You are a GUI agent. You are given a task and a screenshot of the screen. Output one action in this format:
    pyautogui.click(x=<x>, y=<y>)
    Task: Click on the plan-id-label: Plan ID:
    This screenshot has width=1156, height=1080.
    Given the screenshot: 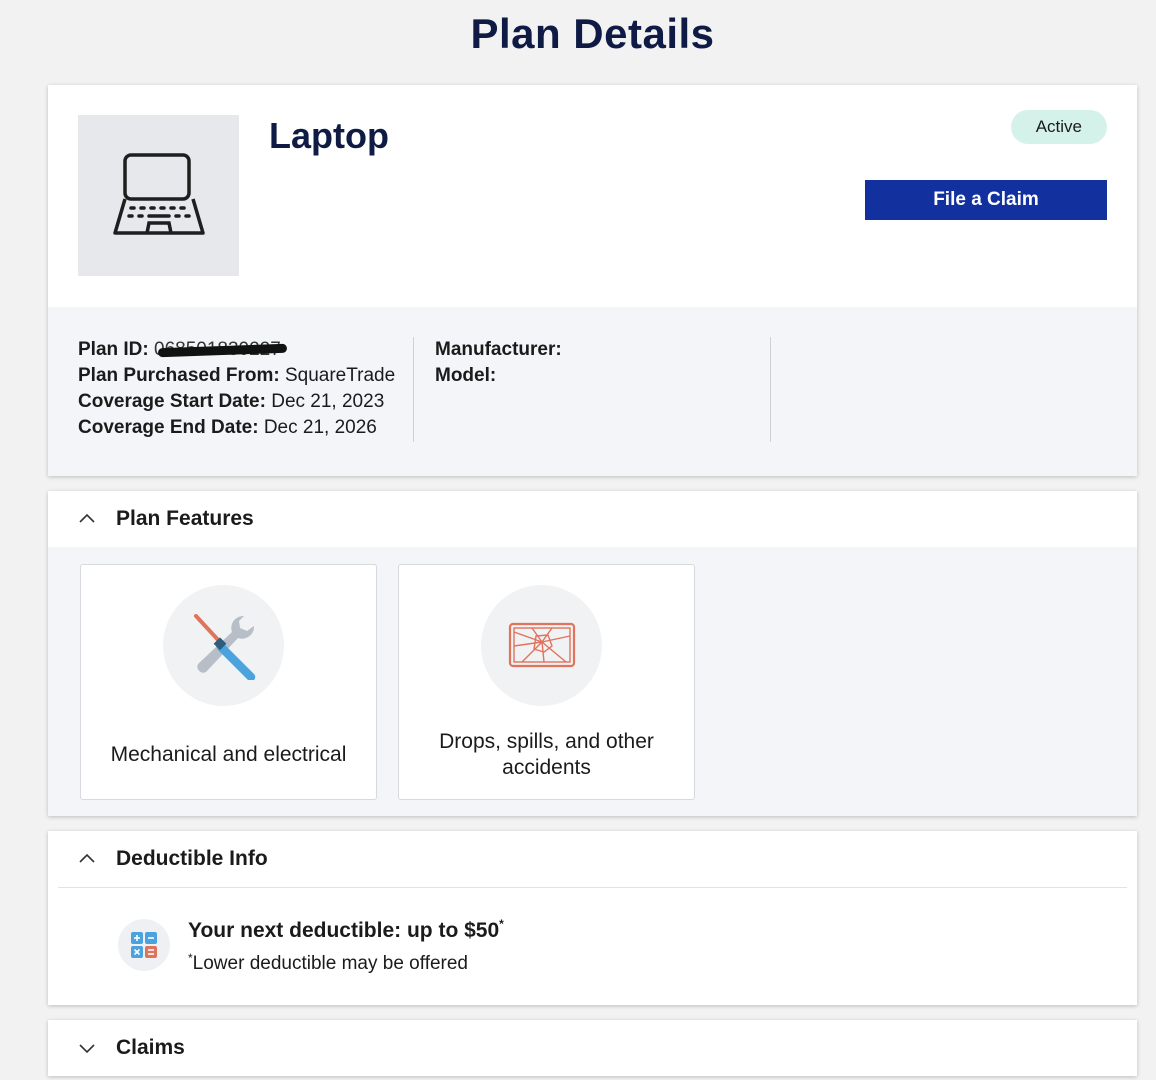 What is the action you would take?
    pyautogui.click(x=113, y=349)
    